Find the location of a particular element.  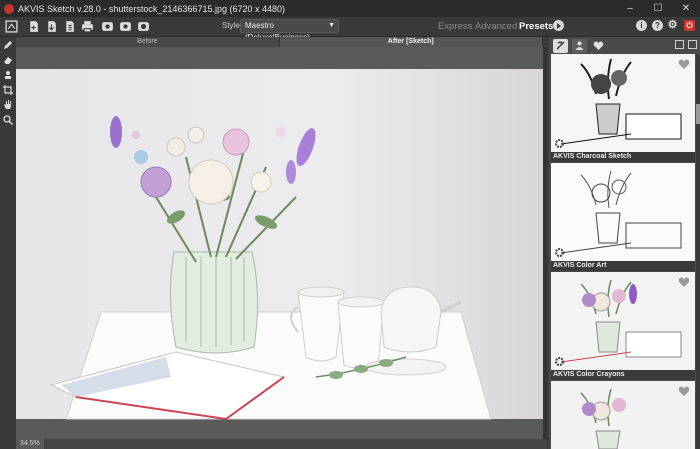

hand-icon is located at coordinates (8, 105).